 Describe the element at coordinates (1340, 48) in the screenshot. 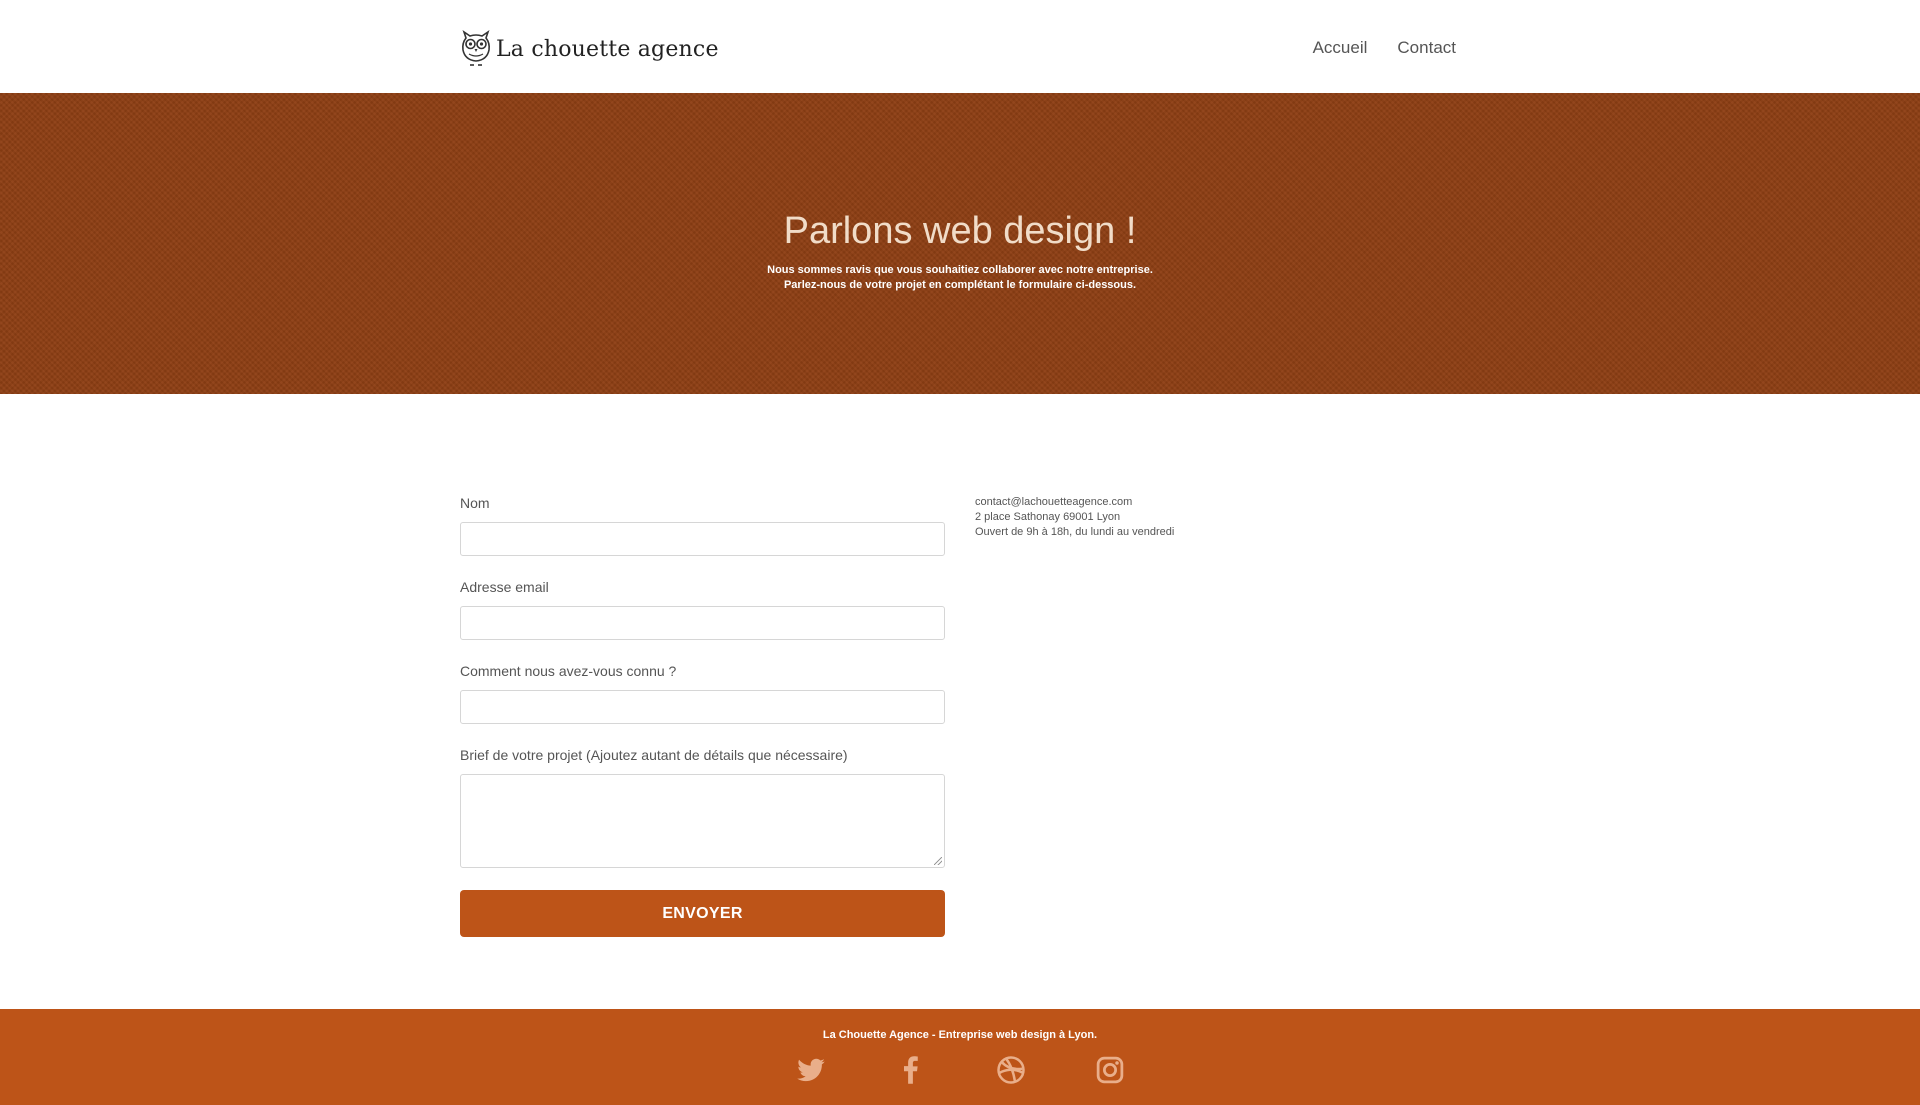

I see `nav-link-accueil: Accueil` at that location.